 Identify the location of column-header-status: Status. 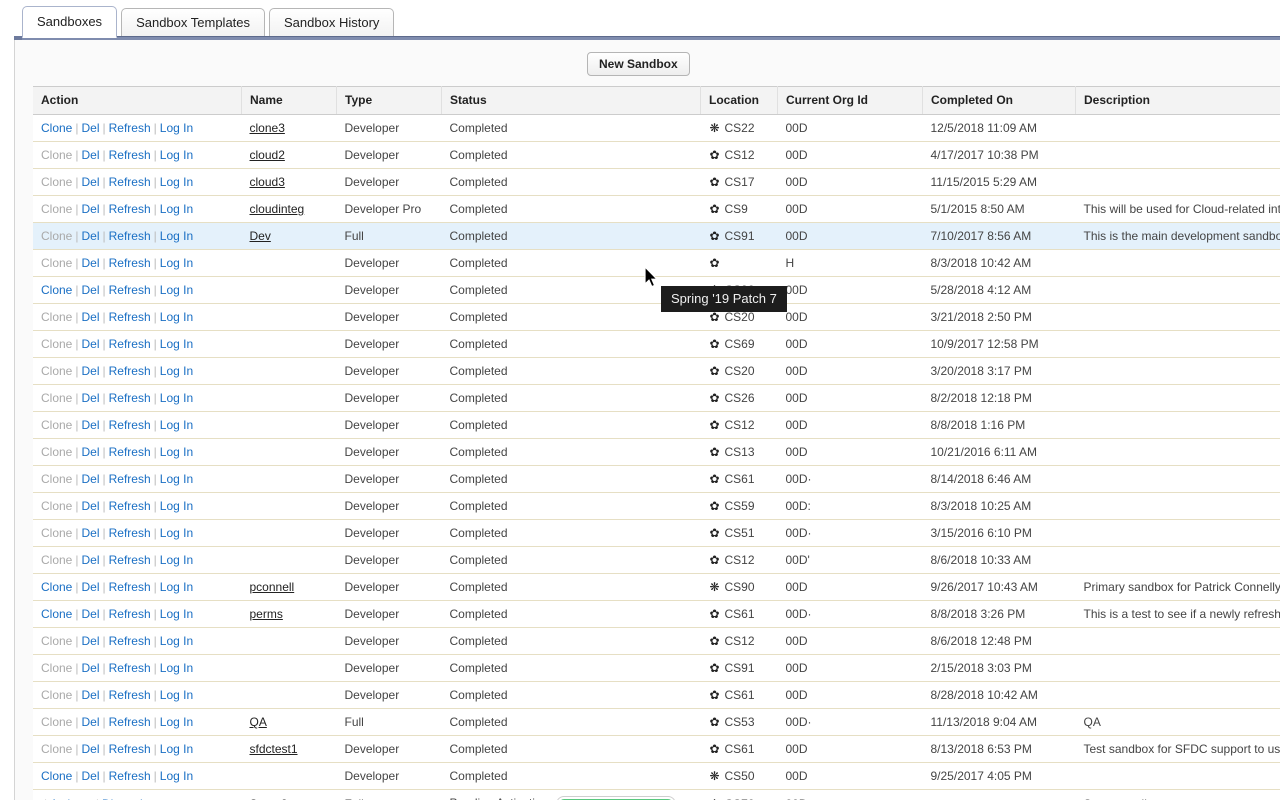
(571, 100).